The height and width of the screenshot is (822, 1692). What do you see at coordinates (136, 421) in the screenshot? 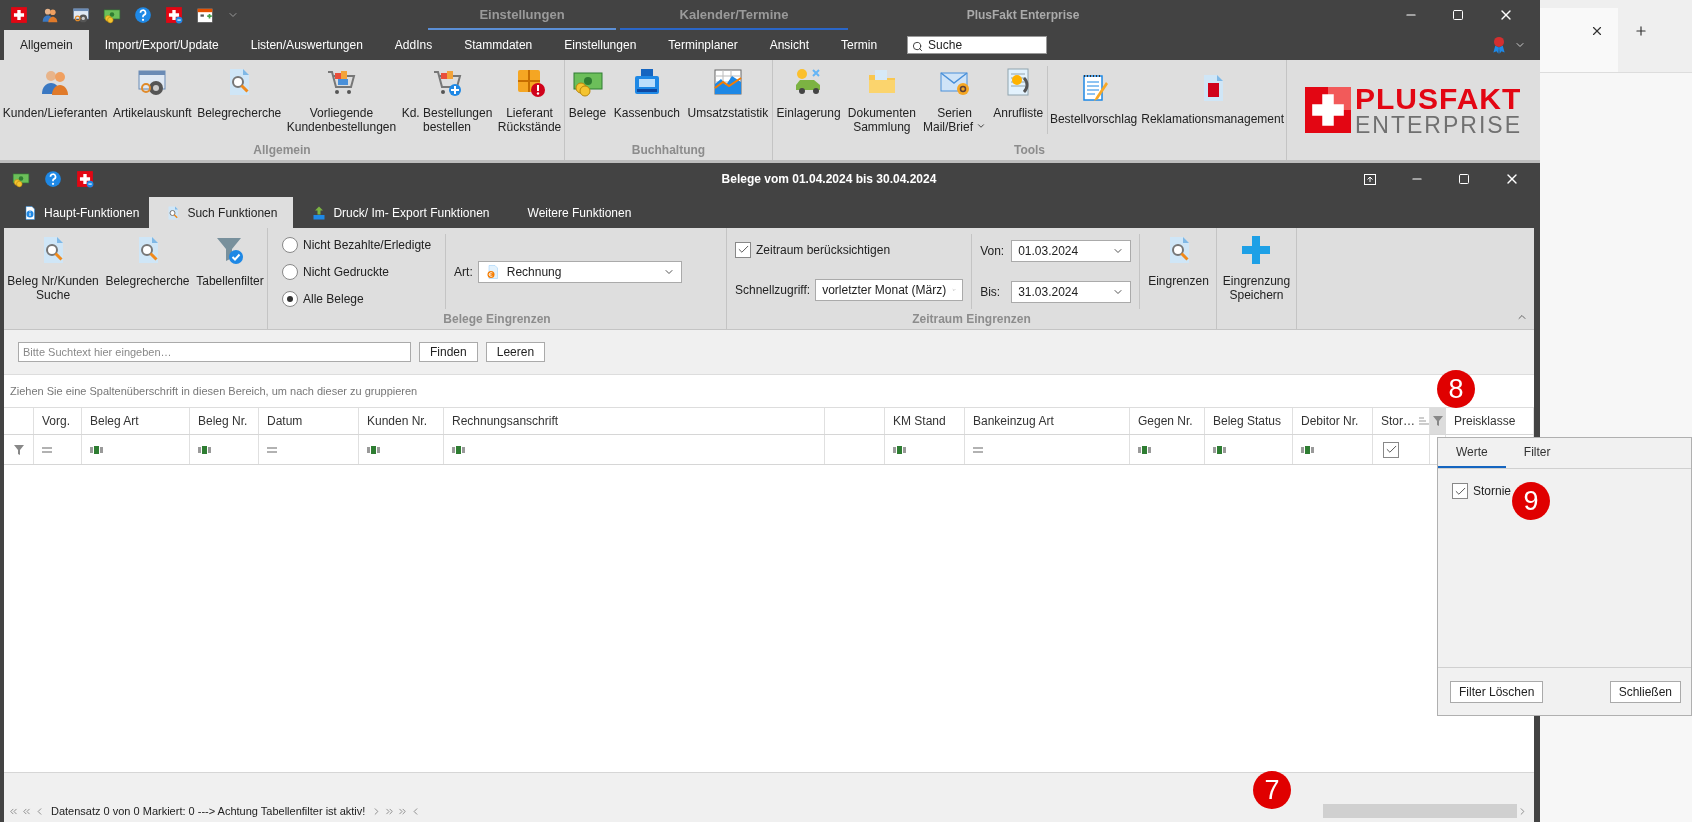
I see `column-header: Beleg Art` at bounding box center [136, 421].